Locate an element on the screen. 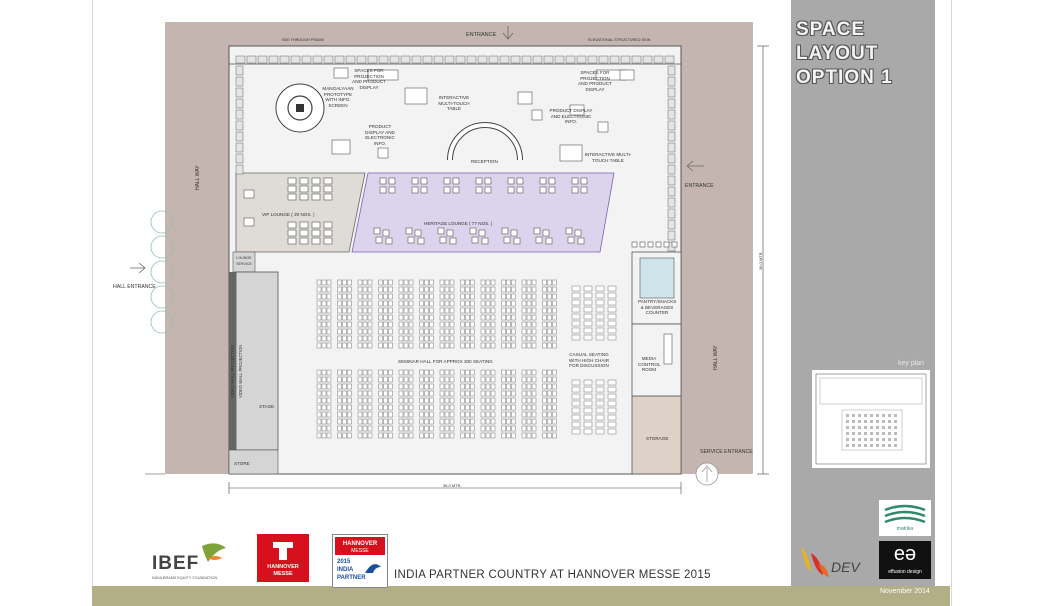  display-stand is located at coordinates (525, 98).